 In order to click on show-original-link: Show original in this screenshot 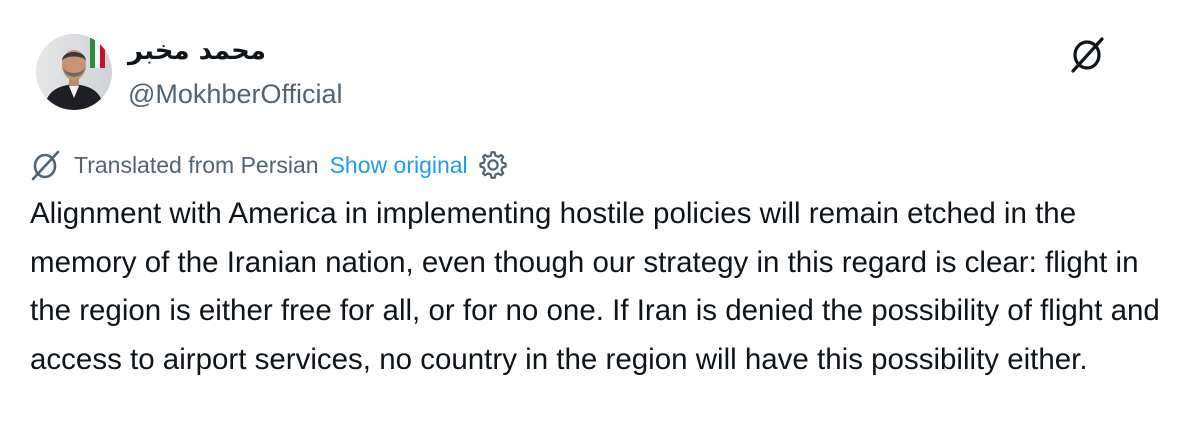, I will do `click(399, 165)`.